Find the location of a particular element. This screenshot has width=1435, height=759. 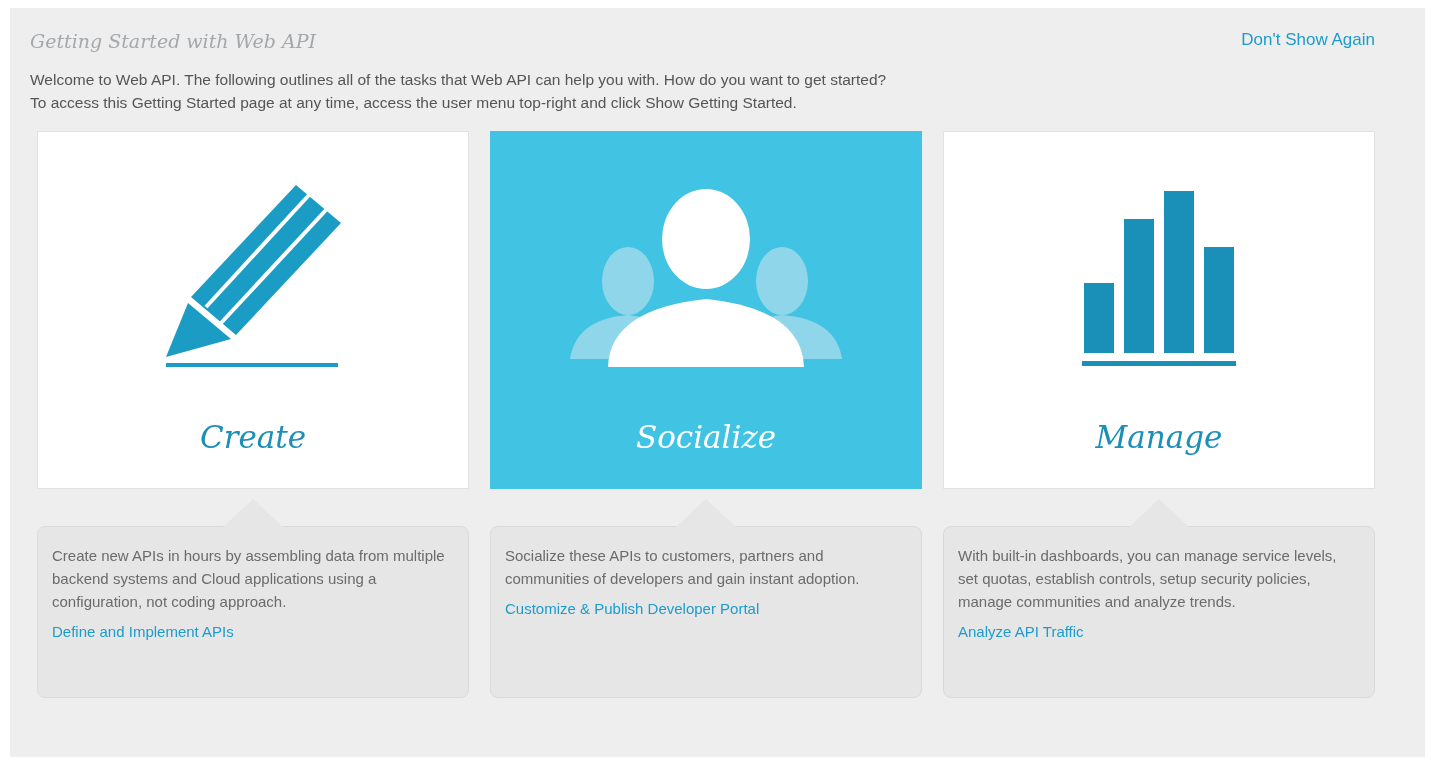

people-icon is located at coordinates (706, 278).